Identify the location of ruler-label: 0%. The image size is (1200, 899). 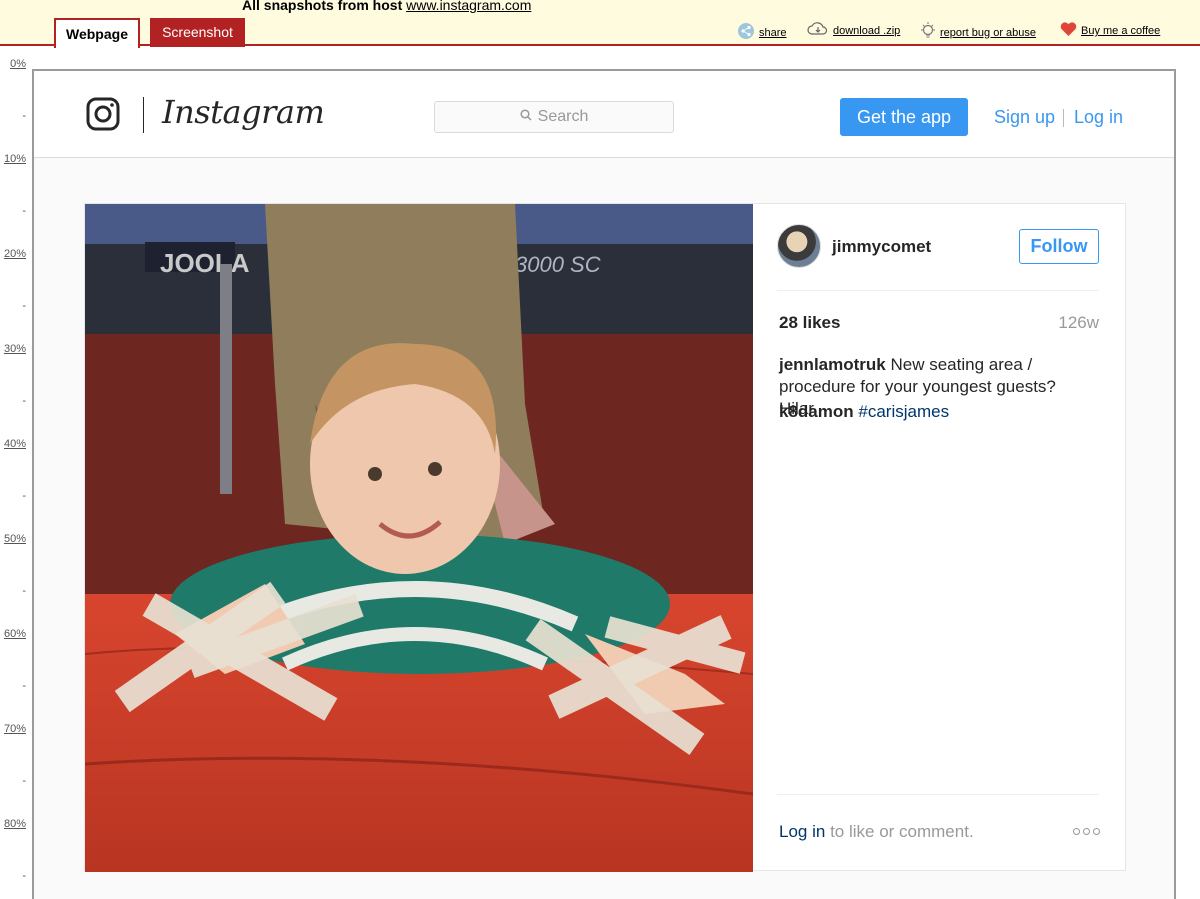
(13, 64).